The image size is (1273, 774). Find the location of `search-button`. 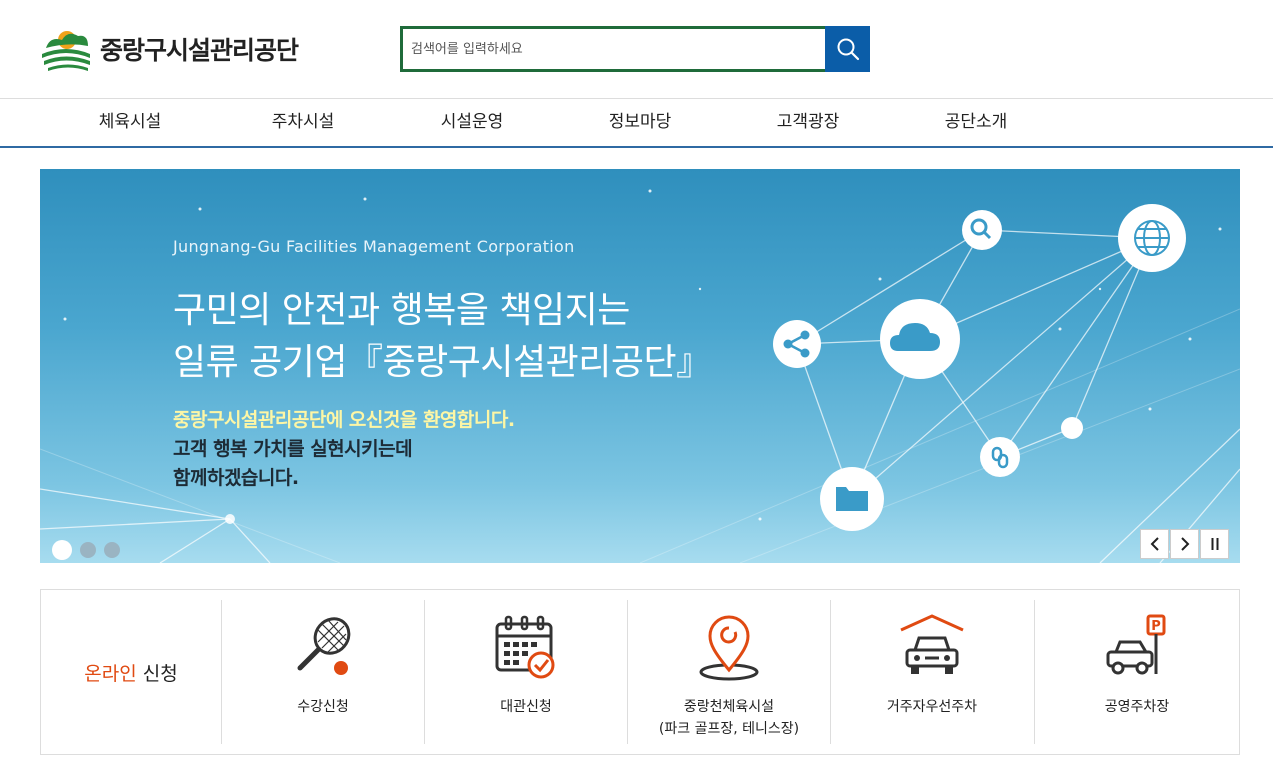

search-button is located at coordinates (847, 49).